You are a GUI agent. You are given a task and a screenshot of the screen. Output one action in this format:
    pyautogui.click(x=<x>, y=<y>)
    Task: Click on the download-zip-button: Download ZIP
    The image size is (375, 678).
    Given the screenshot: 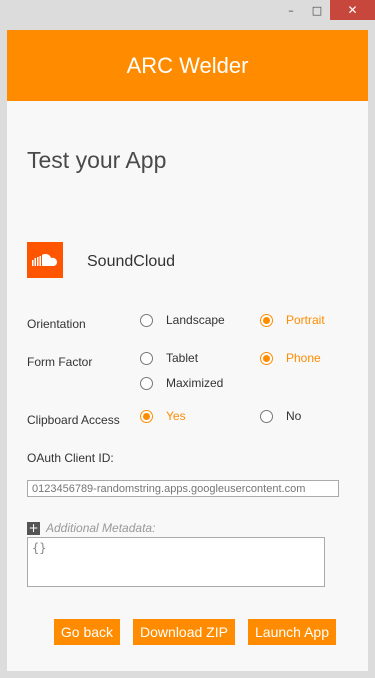 What is the action you would take?
    pyautogui.click(x=184, y=632)
    